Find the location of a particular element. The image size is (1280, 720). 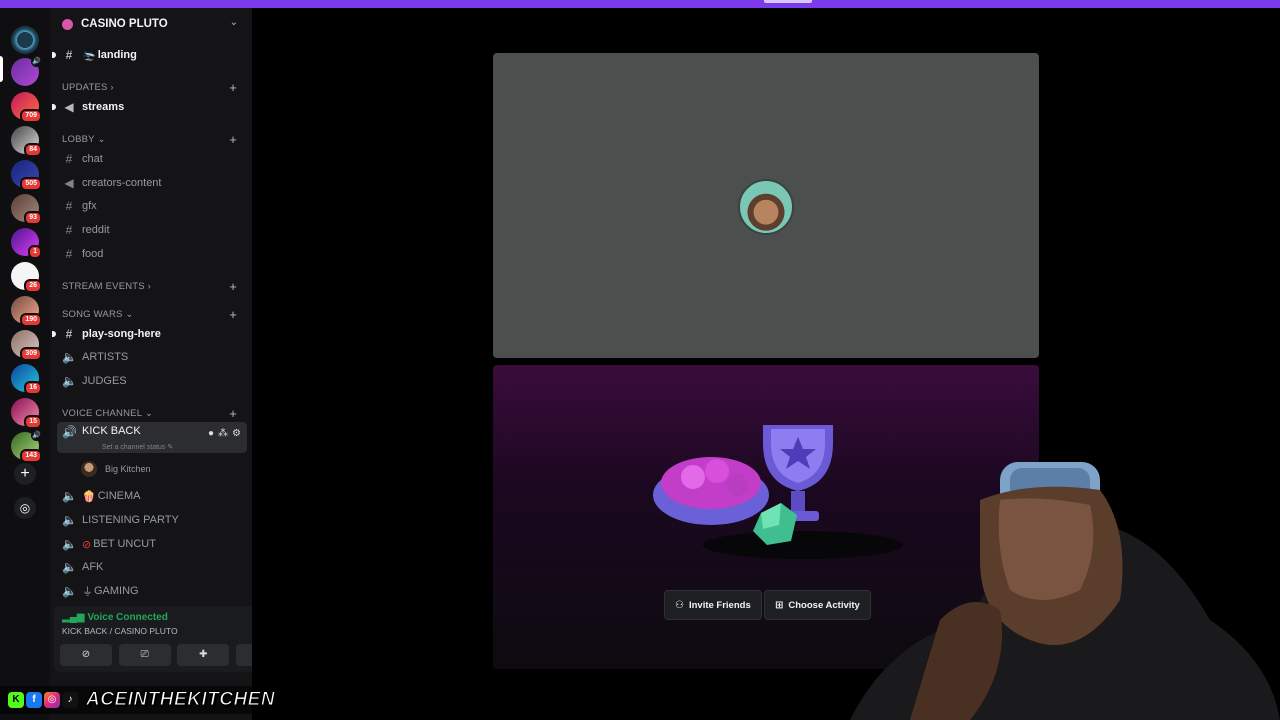

channel-creators-content: ◀ creators-content is located at coordinates (152, 183).